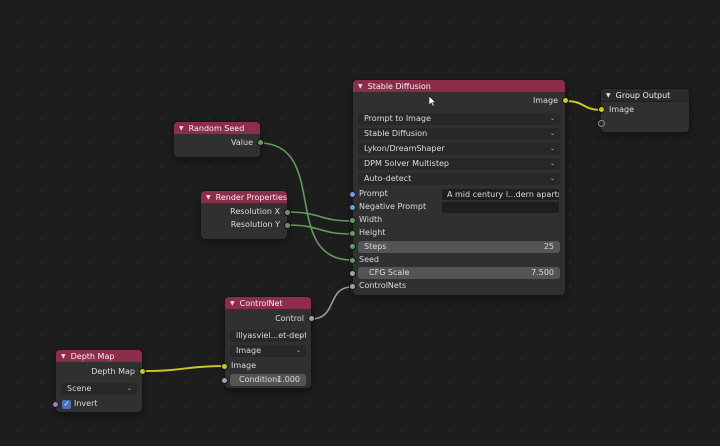 The width and height of the screenshot is (720, 446). I want to click on group-output-empty-socket, so click(601, 123).